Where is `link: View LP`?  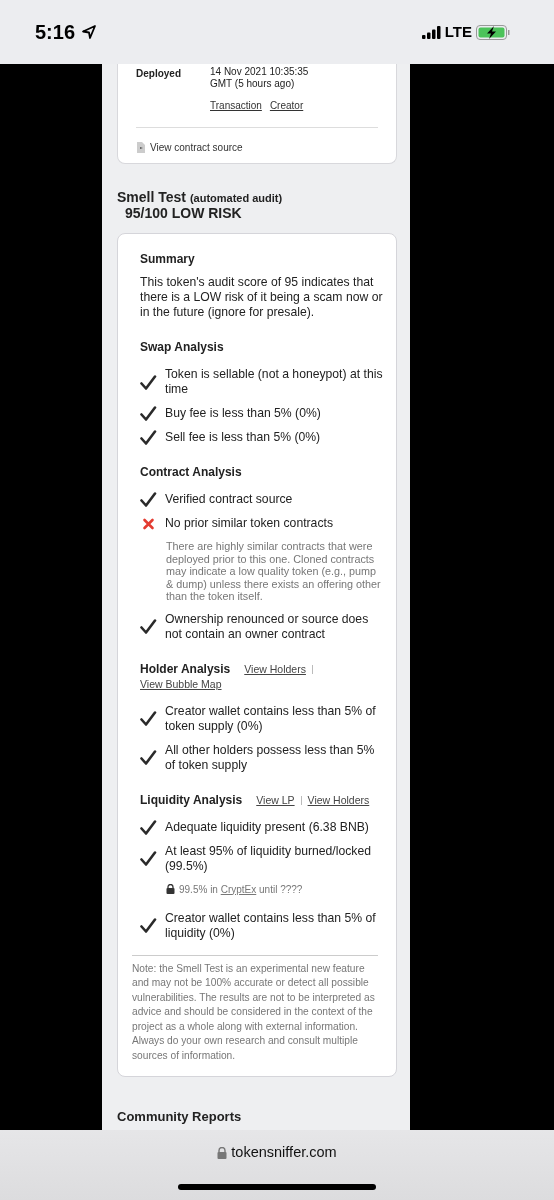
link: View LP is located at coordinates (275, 799).